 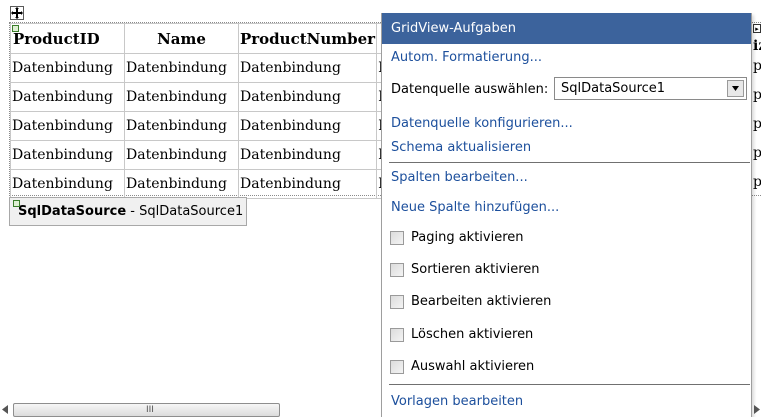 What do you see at coordinates (397, 367) in the screenshot?
I see `selection-checkbox` at bounding box center [397, 367].